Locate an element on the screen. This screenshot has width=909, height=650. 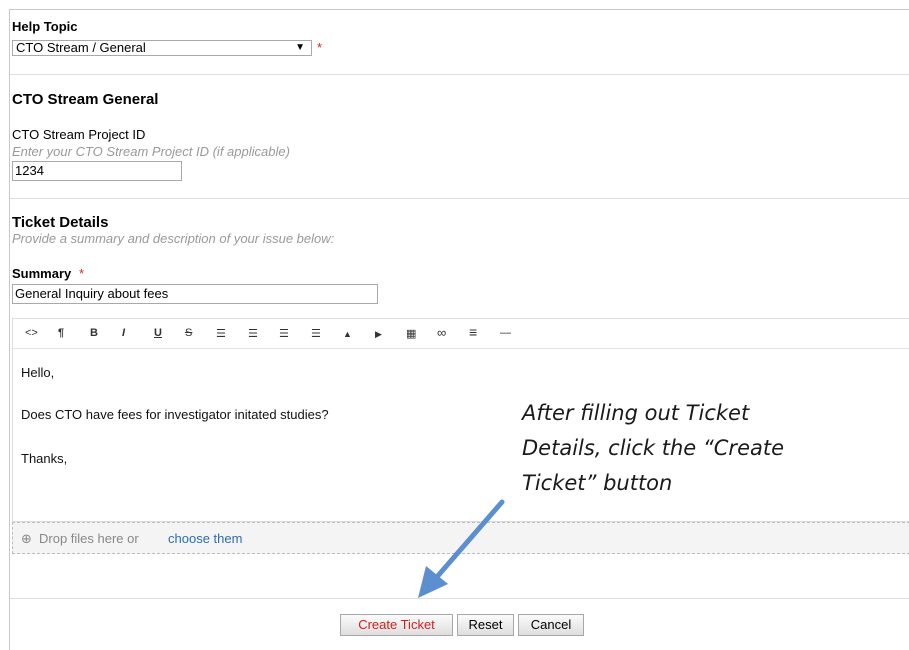
outdent-icon: ☰ is located at coordinates (284, 333).